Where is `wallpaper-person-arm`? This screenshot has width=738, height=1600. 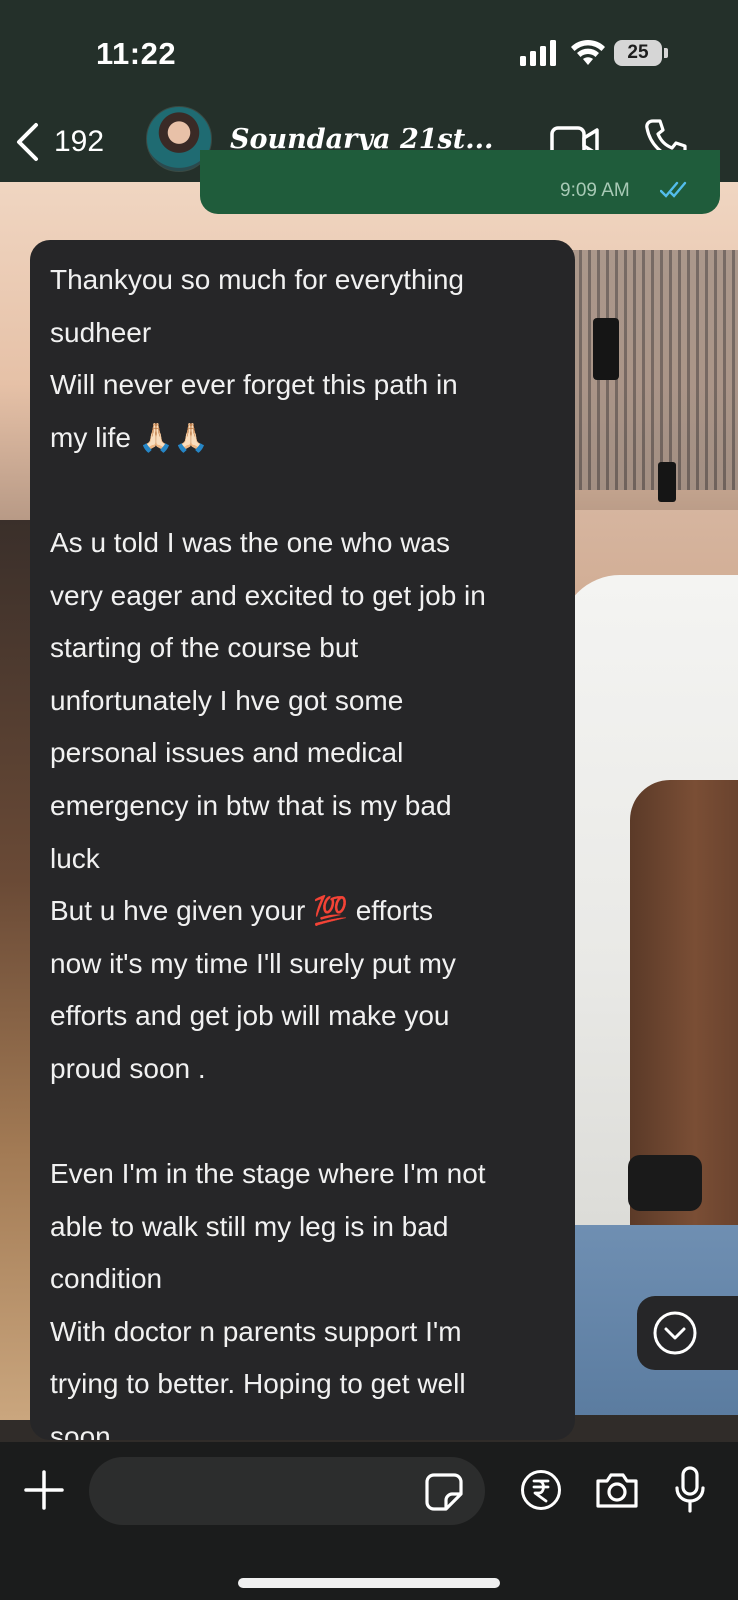
wallpaper-person-arm is located at coordinates (684, 1040).